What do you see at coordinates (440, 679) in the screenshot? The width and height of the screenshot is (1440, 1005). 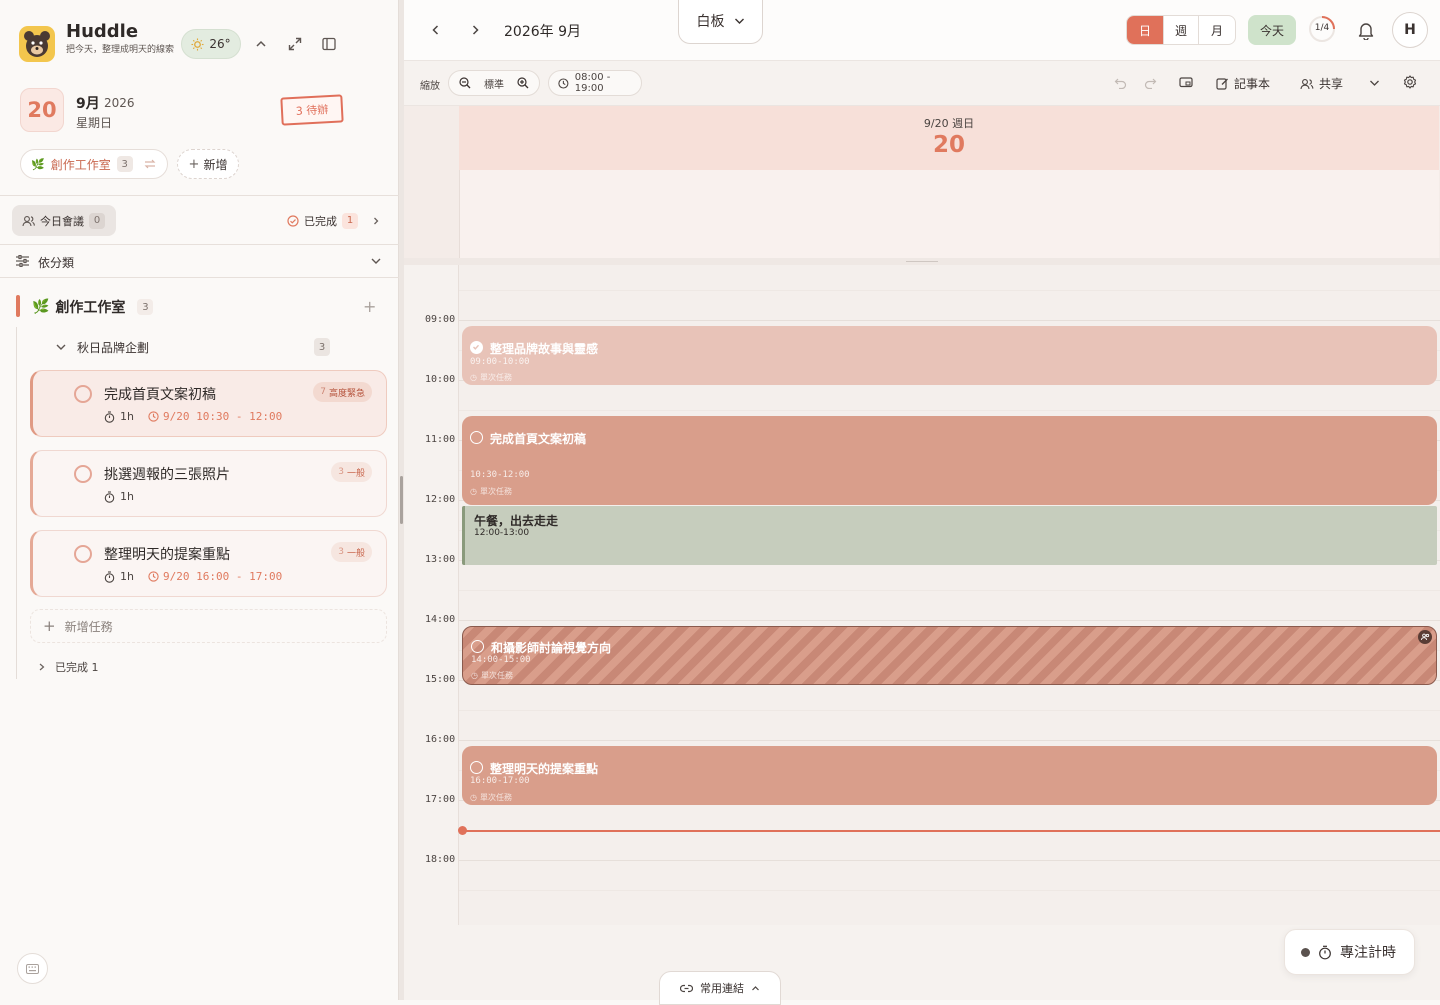 I see `hour-label: 15:00` at bounding box center [440, 679].